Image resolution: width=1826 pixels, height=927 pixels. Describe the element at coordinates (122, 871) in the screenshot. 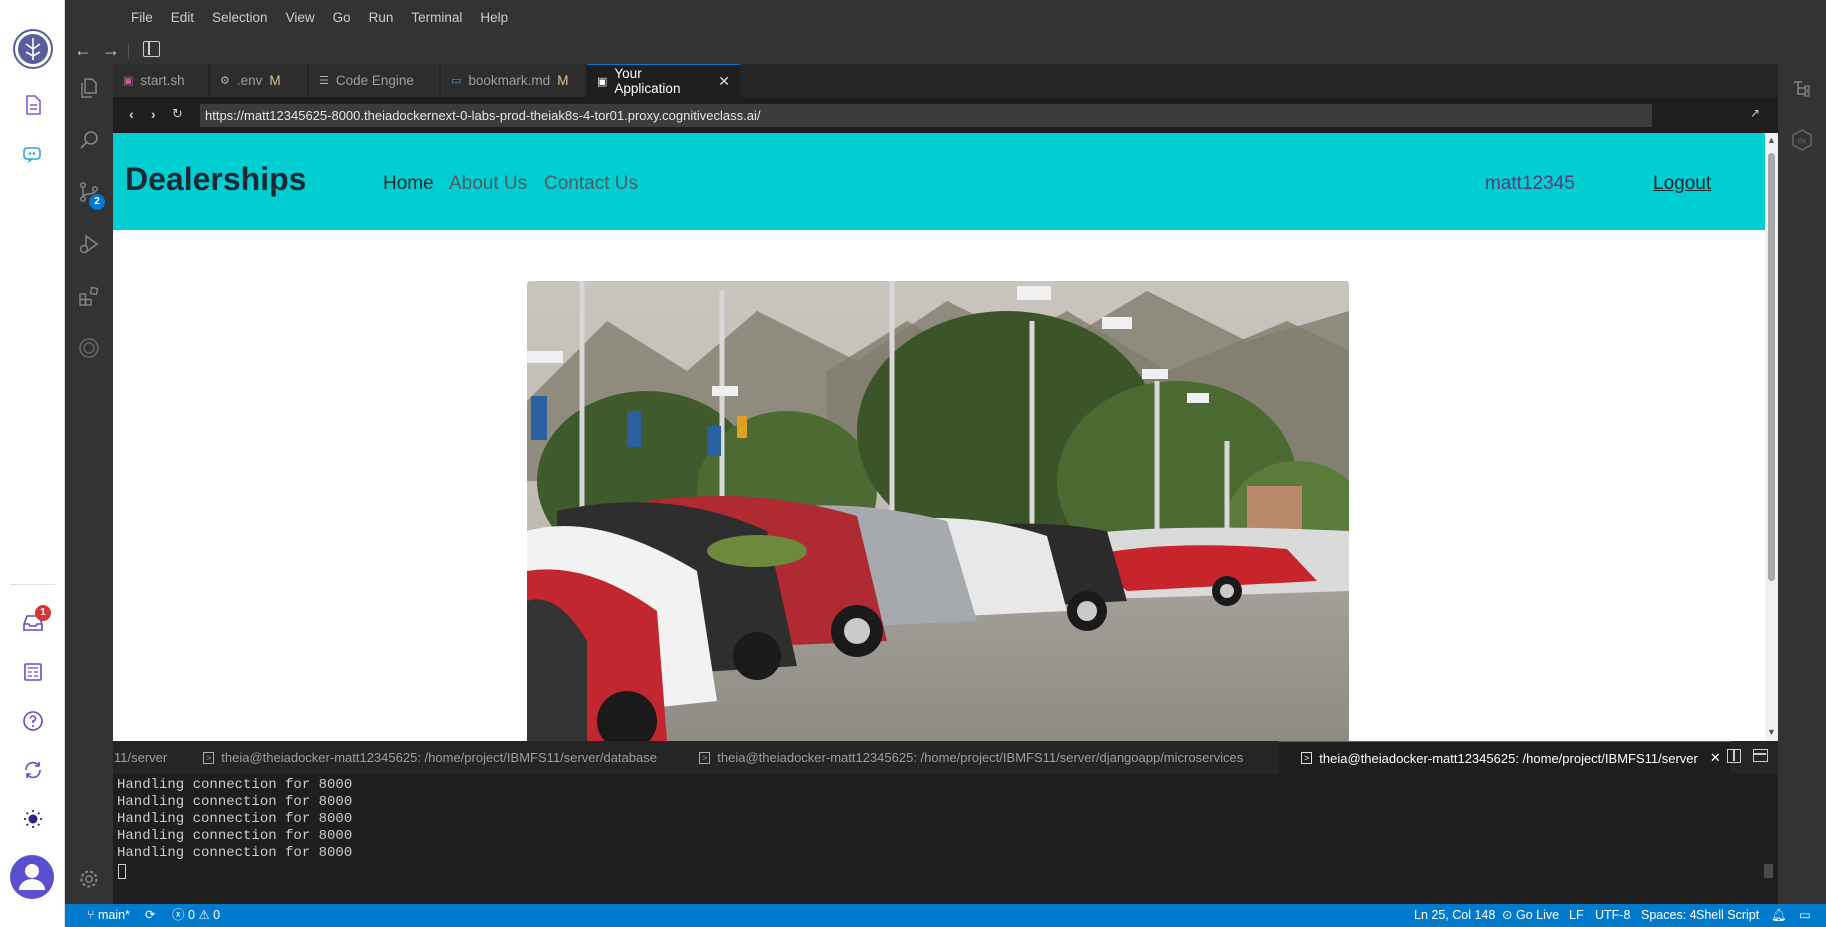

I see `terminal-cursor` at that location.